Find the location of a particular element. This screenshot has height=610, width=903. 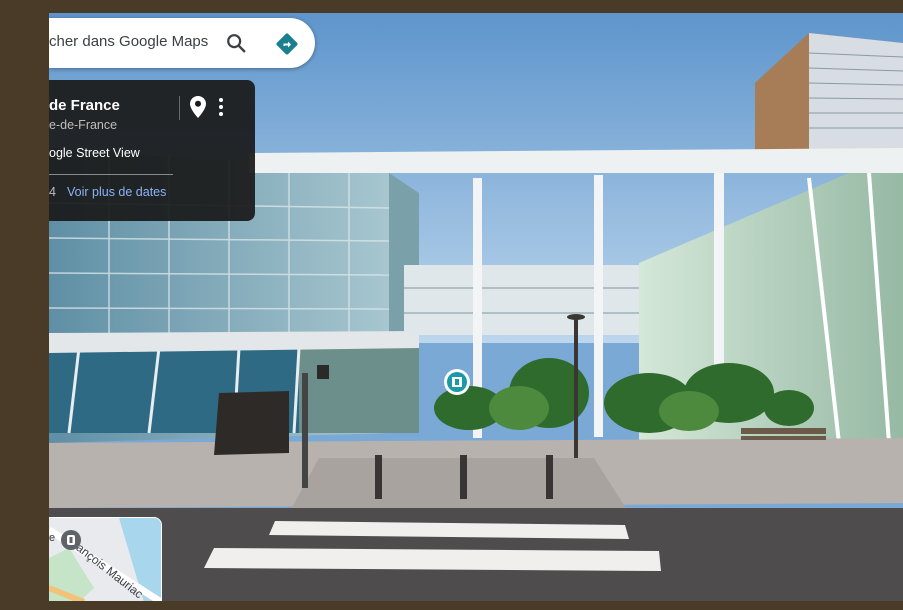

search-bar: cher dans Google Maps is located at coordinates (182, 43).